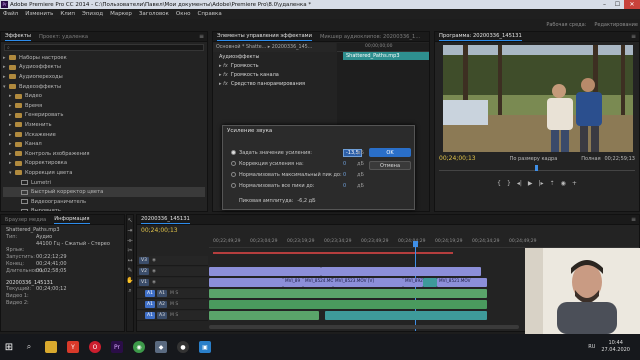 This screenshot has height=360, width=640. What do you see at coordinates (9, 347) in the screenshot?
I see `start-button: ⊞` at bounding box center [9, 347].